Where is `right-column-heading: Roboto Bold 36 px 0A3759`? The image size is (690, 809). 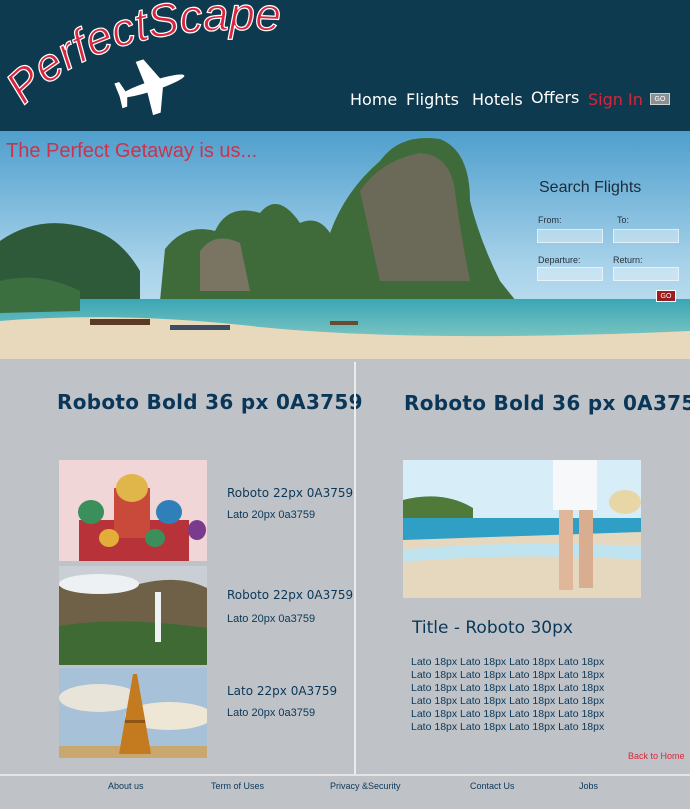 right-column-heading: Roboto Bold 36 px 0A3759 is located at coordinates (547, 403).